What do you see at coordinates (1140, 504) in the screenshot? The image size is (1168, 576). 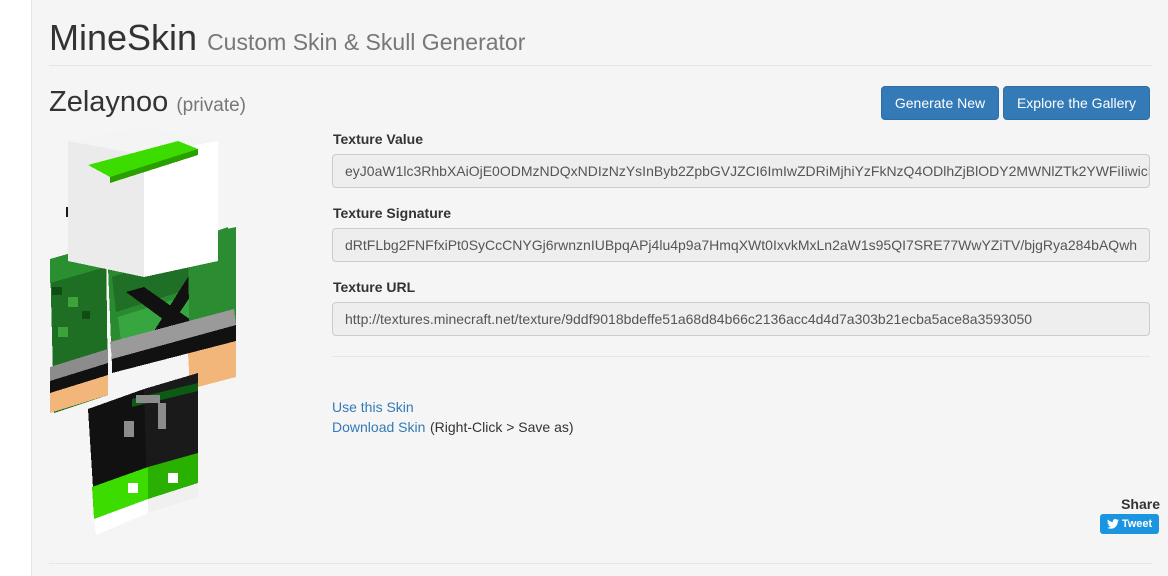 I see `share-label: Share` at bounding box center [1140, 504].